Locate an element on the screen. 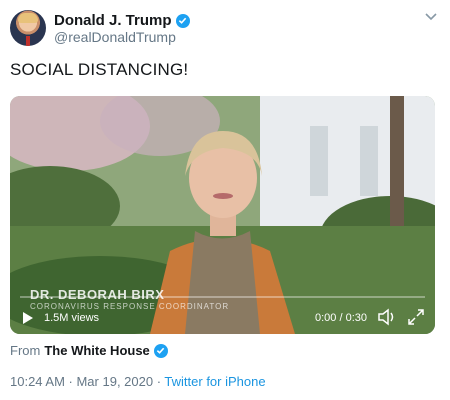 The height and width of the screenshot is (400, 450). avatar-hair is located at coordinates (28, 18).